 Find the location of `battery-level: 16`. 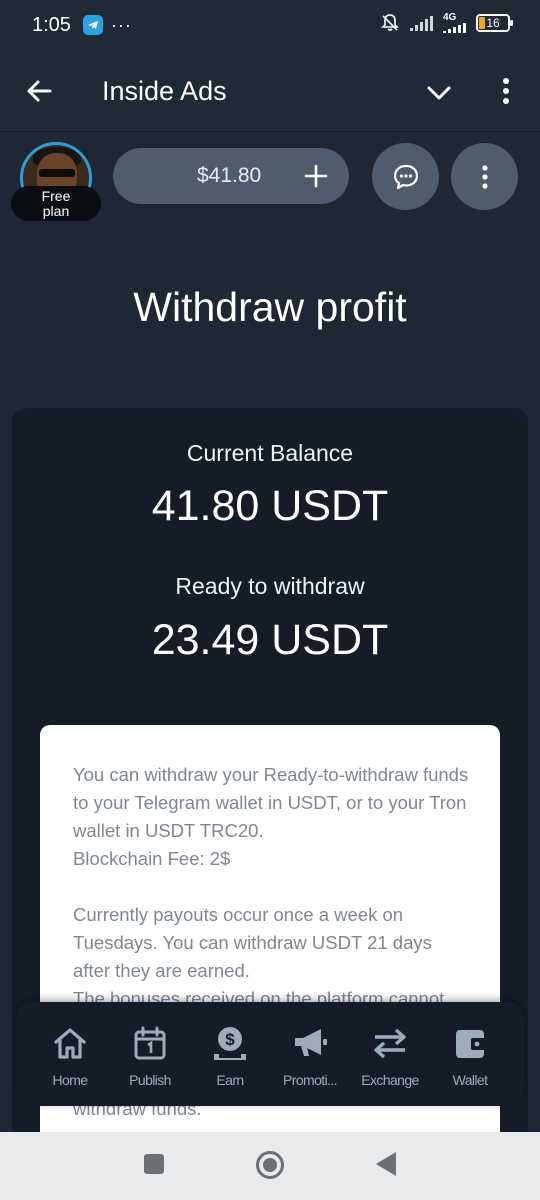

battery-level: 16 is located at coordinates (493, 23).